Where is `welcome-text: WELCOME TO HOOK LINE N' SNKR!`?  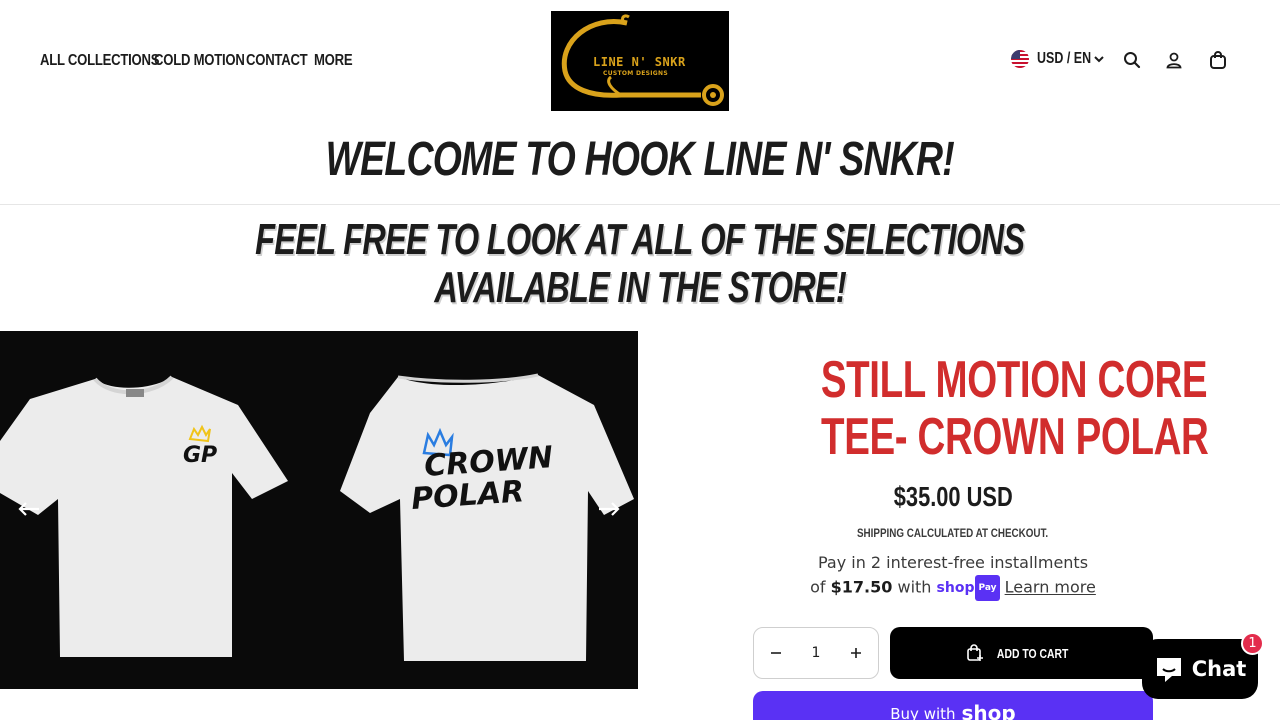 welcome-text: WELCOME TO HOOK LINE N' SNKR! is located at coordinates (640, 159).